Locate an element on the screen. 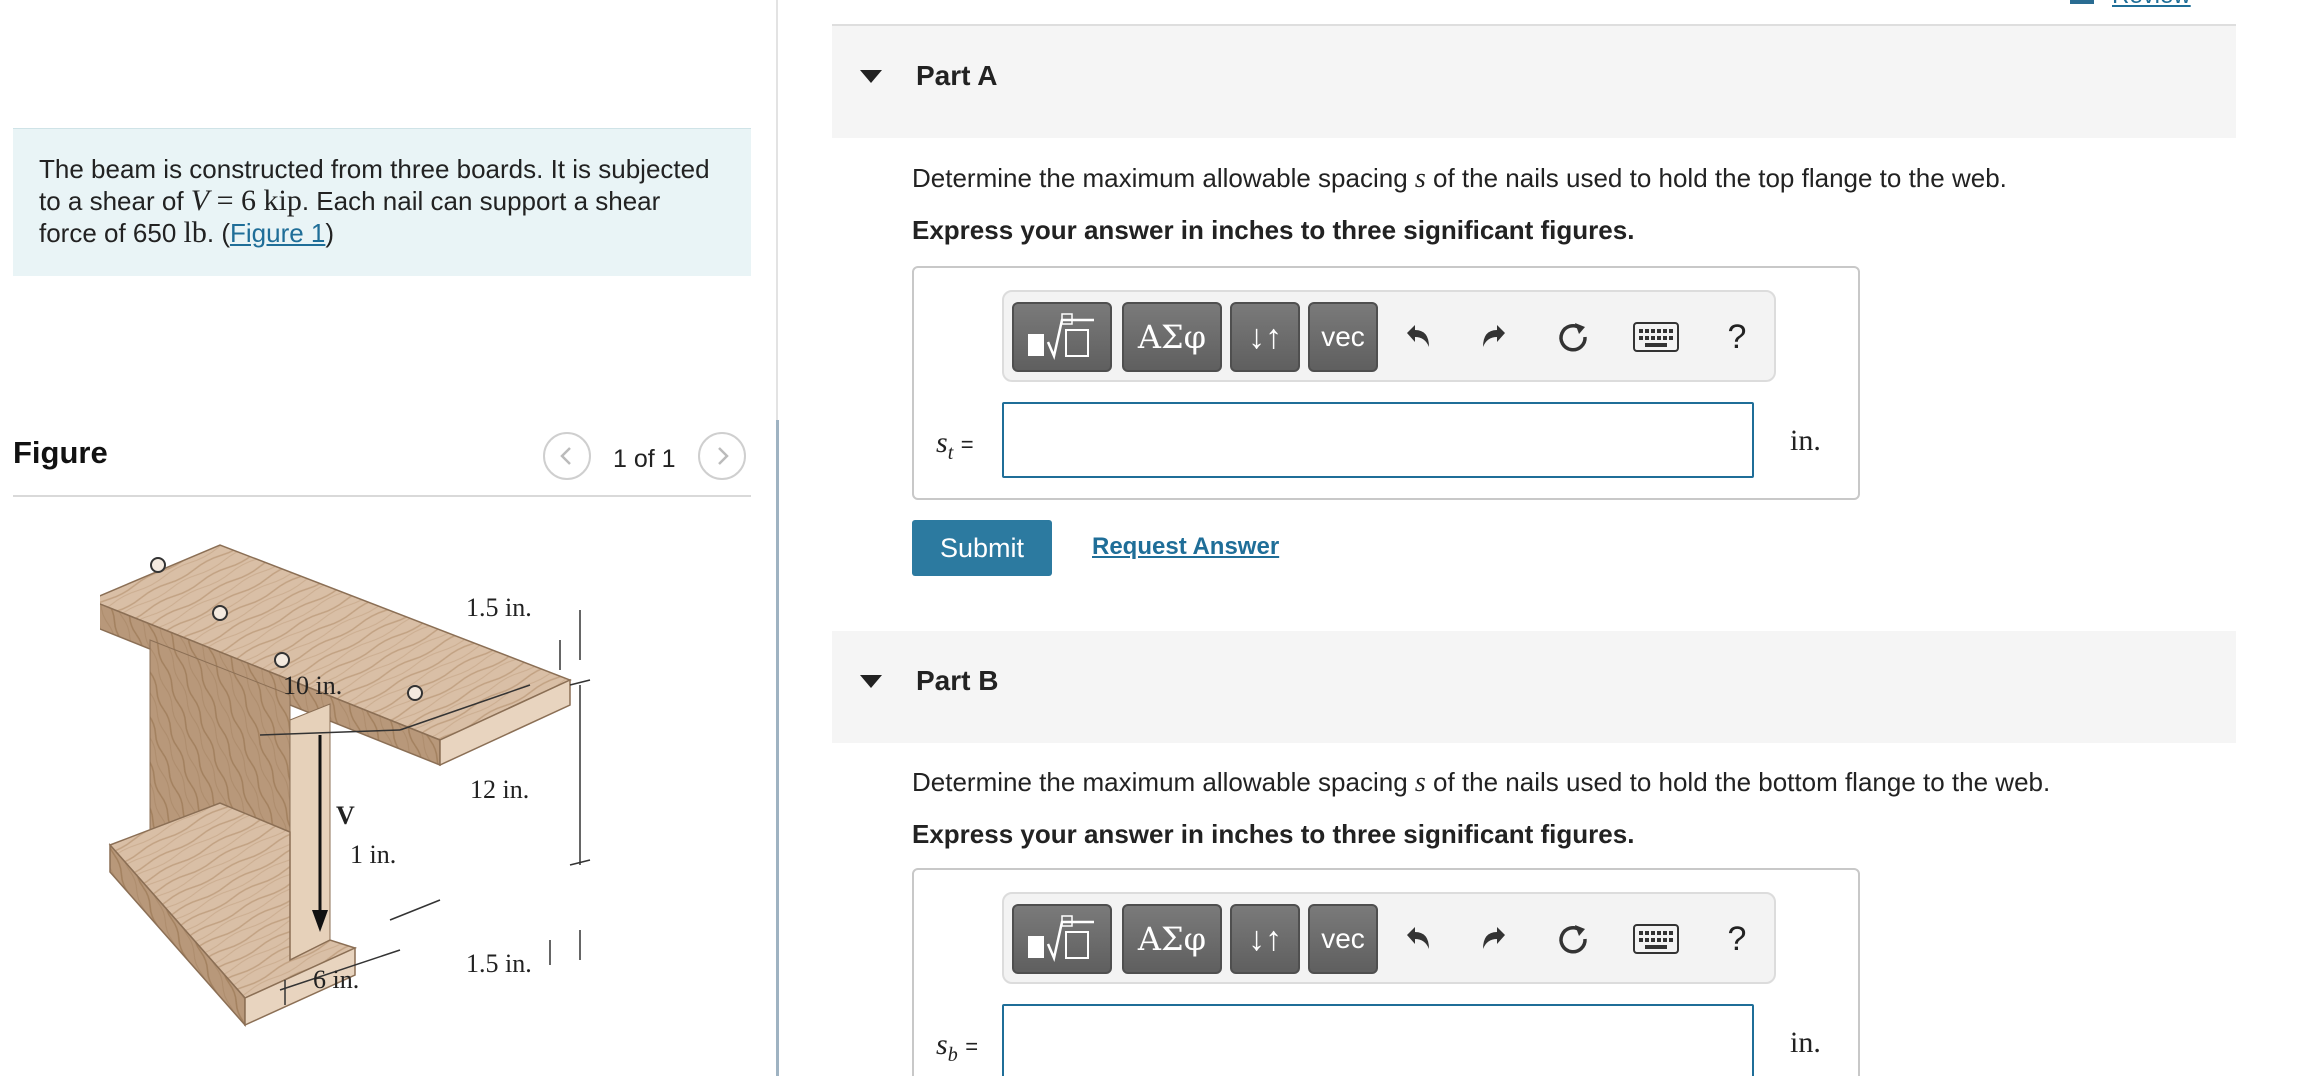 The height and width of the screenshot is (1076, 2311). variable-label-sb: sb = is located at coordinates (957, 1047).